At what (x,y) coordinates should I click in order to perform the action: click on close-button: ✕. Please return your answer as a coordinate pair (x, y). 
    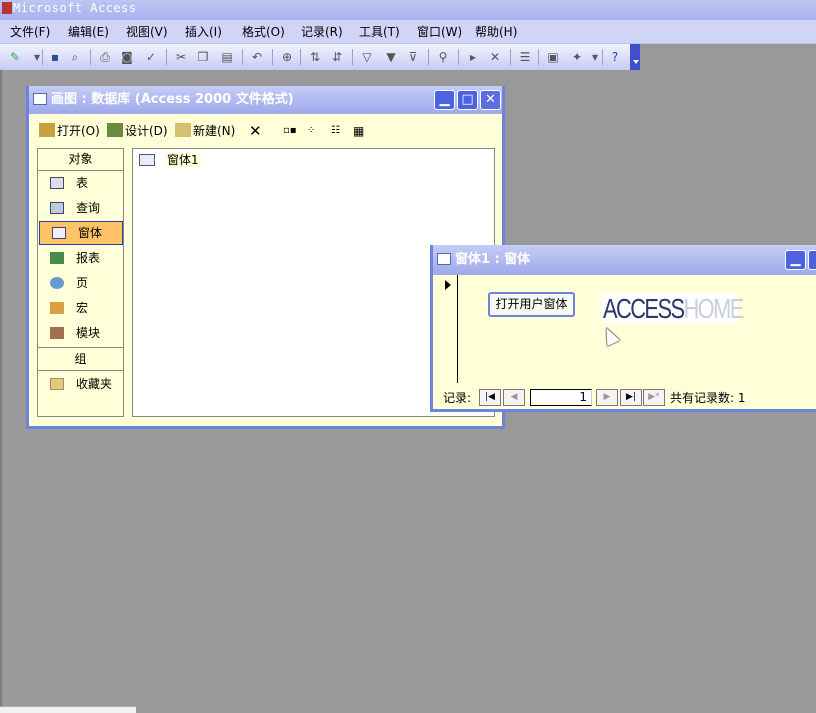
    Looking at the image, I should click on (490, 100).